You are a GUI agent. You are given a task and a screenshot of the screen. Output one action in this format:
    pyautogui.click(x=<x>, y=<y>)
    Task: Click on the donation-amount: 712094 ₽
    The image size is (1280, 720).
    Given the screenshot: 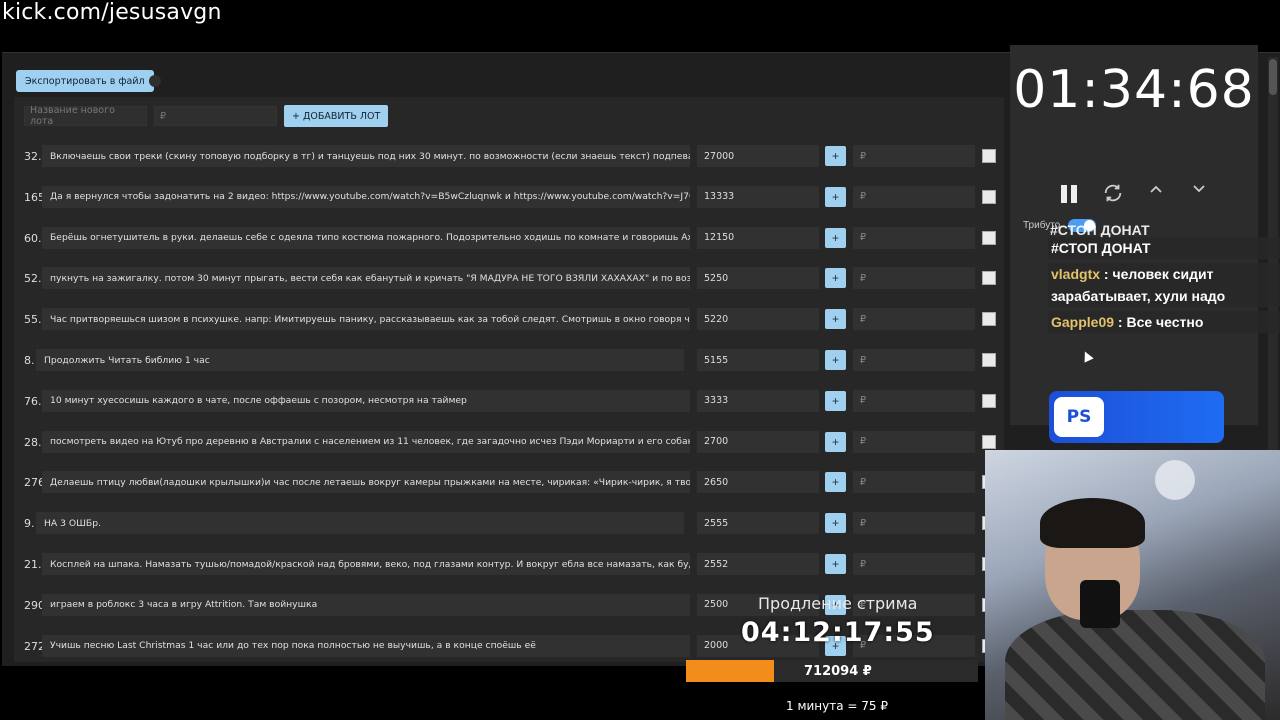 What is the action you would take?
    pyautogui.click(x=838, y=671)
    